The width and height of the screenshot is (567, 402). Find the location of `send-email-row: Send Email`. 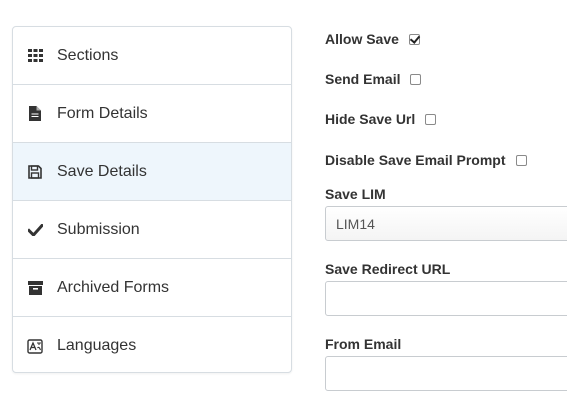

send-email-row: Send Email is located at coordinates (373, 79).